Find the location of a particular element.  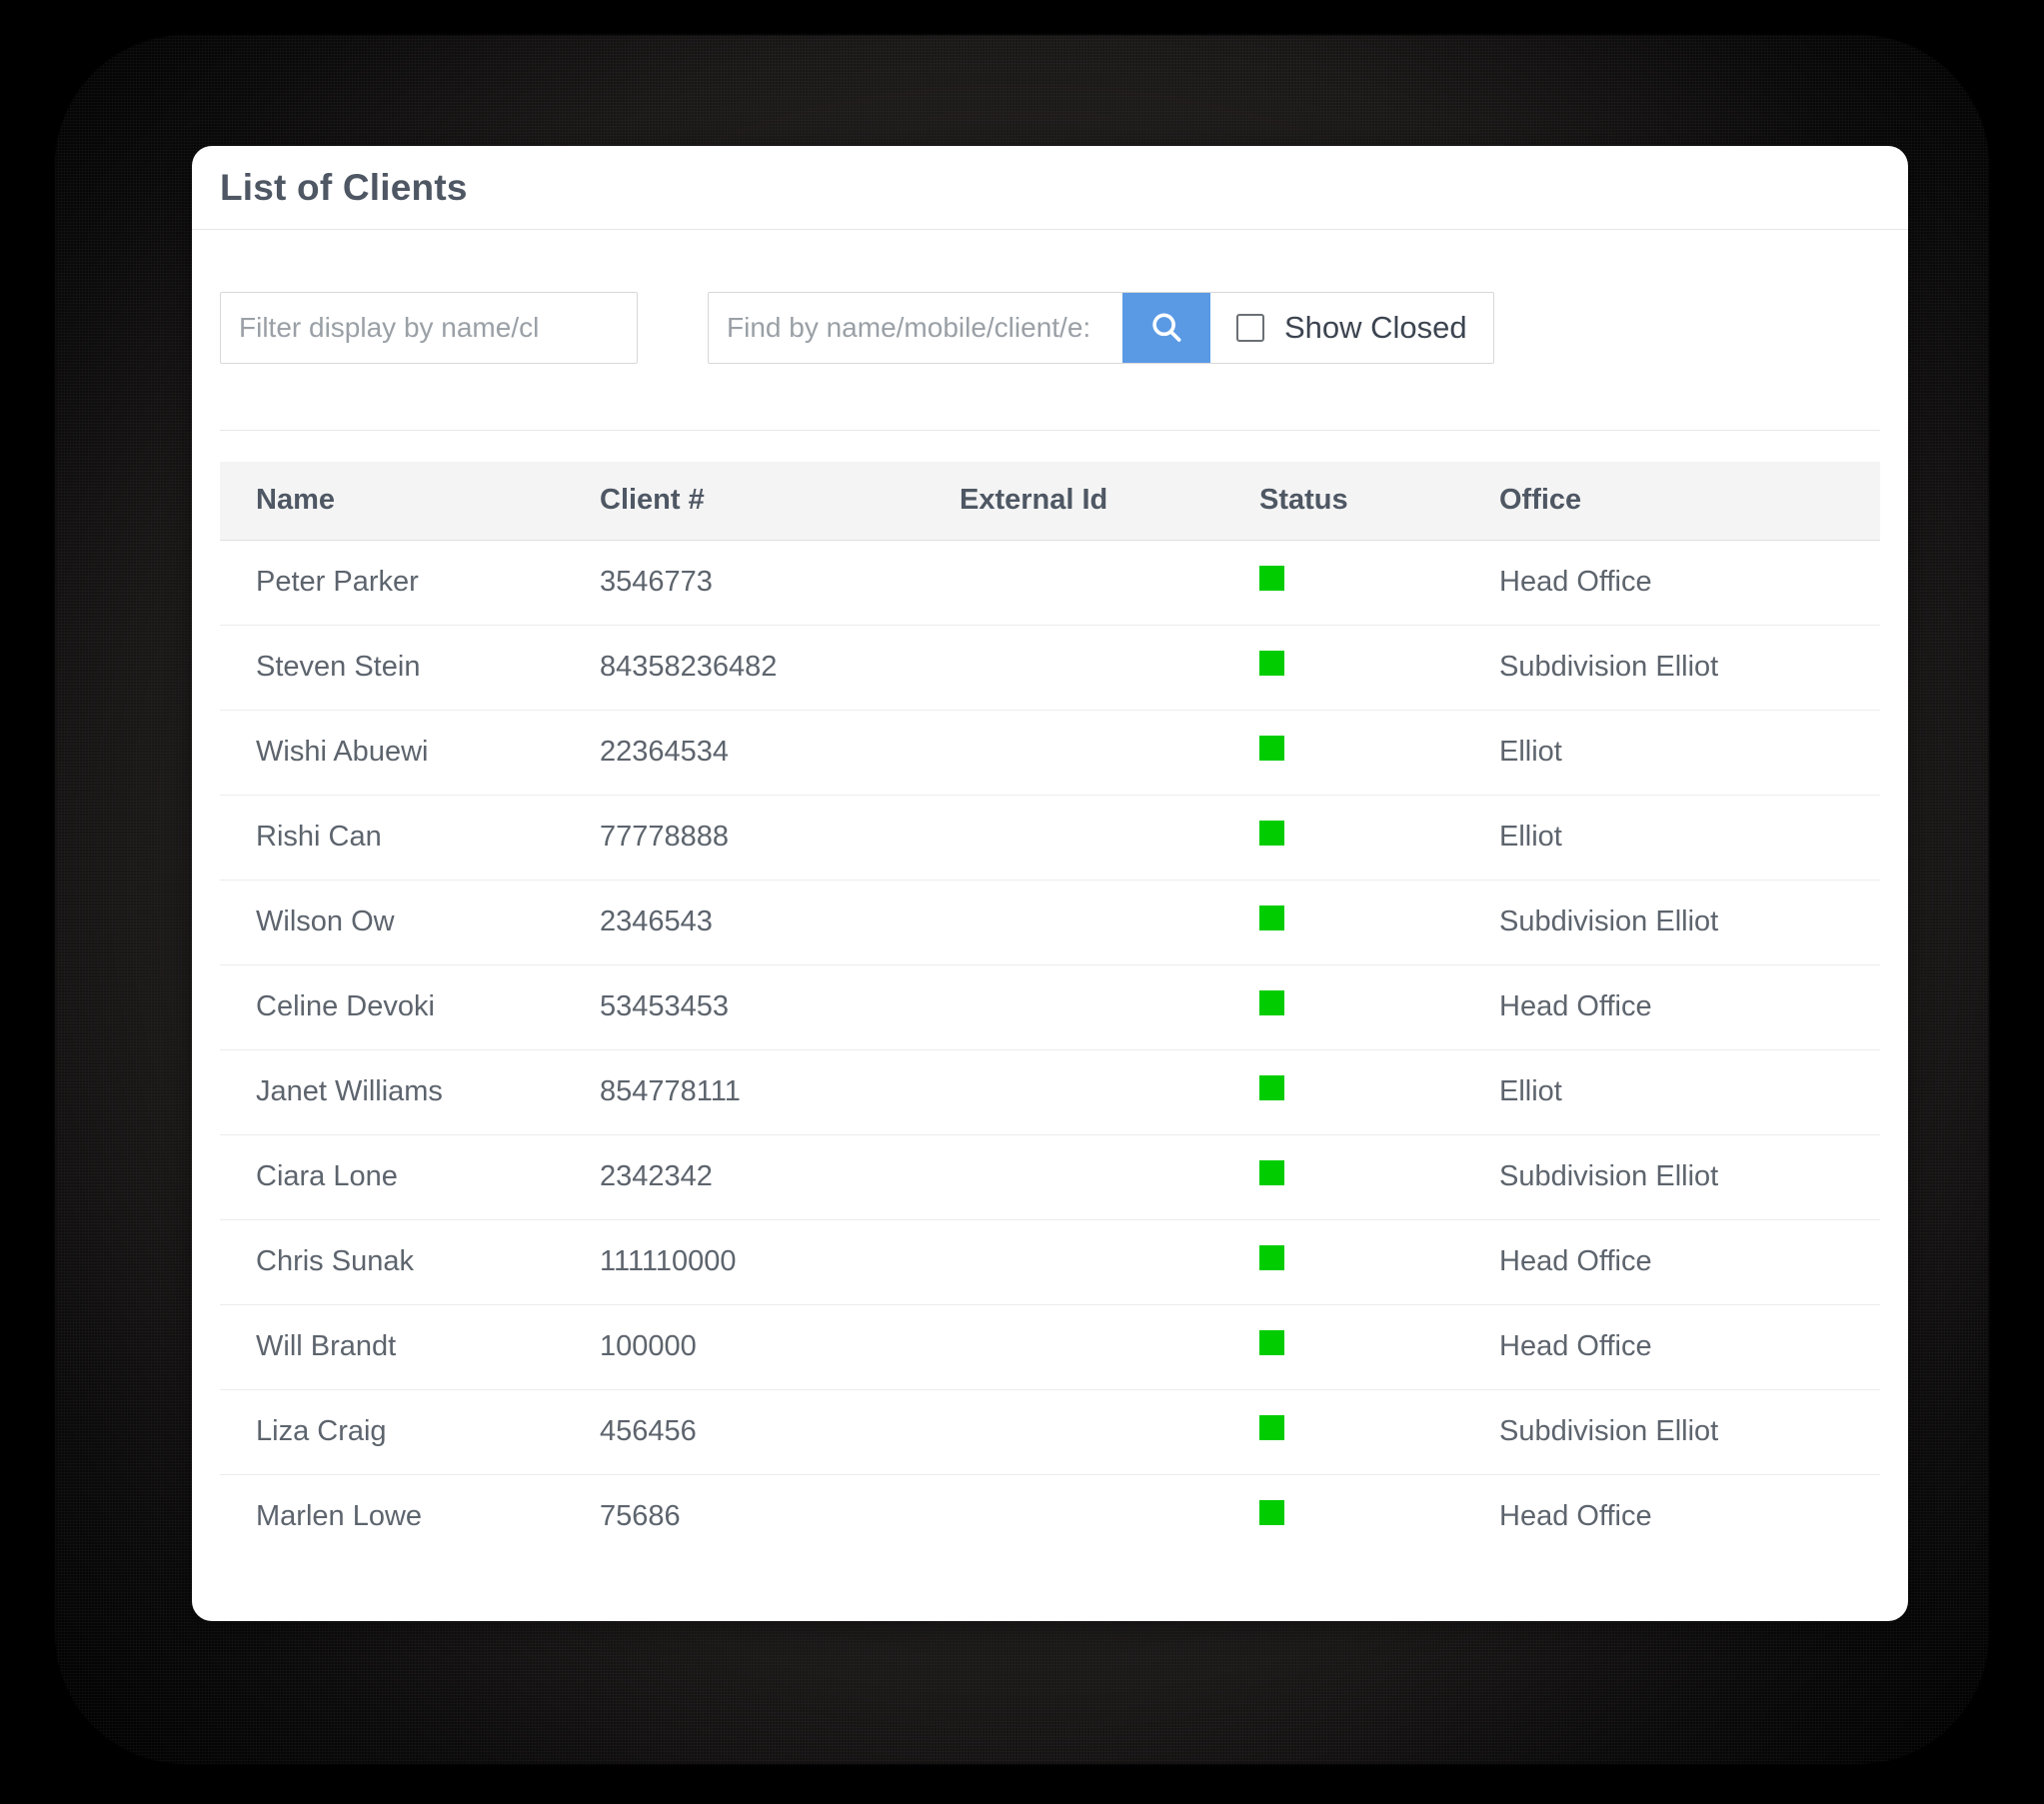

cell-name: Janet Williams is located at coordinates (410, 1092).